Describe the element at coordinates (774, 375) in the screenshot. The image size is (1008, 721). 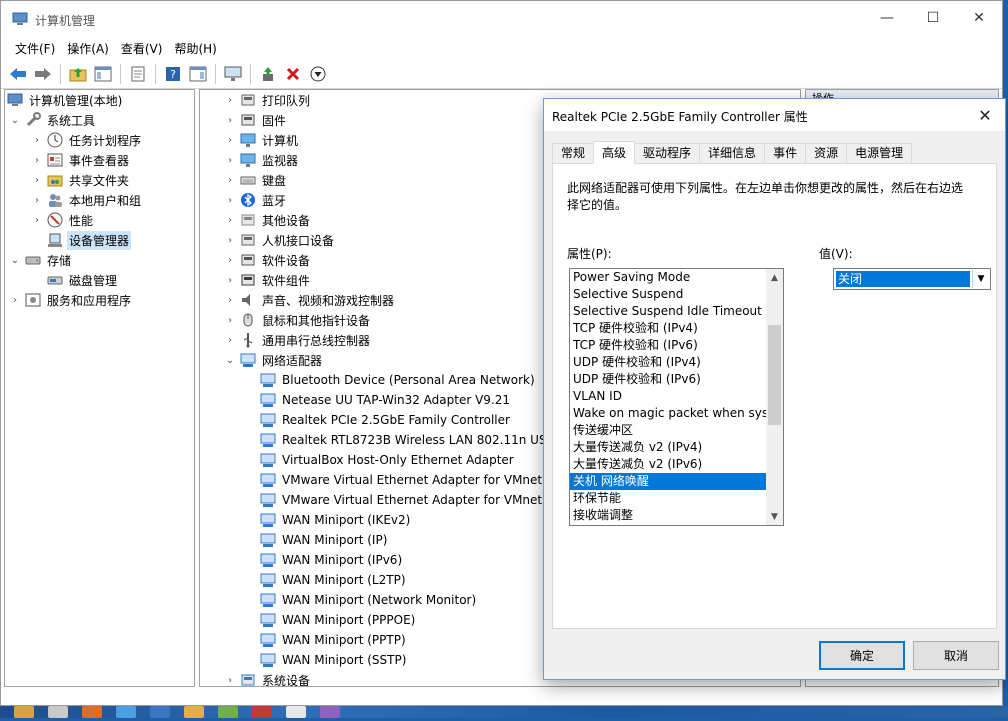
I see `scrollbar-thumb` at that location.